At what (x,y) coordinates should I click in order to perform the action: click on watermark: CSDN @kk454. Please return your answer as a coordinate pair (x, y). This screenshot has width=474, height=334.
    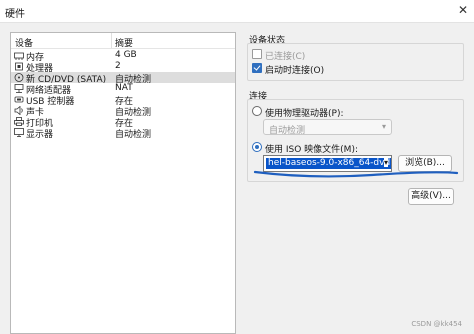
    Looking at the image, I should click on (436, 324).